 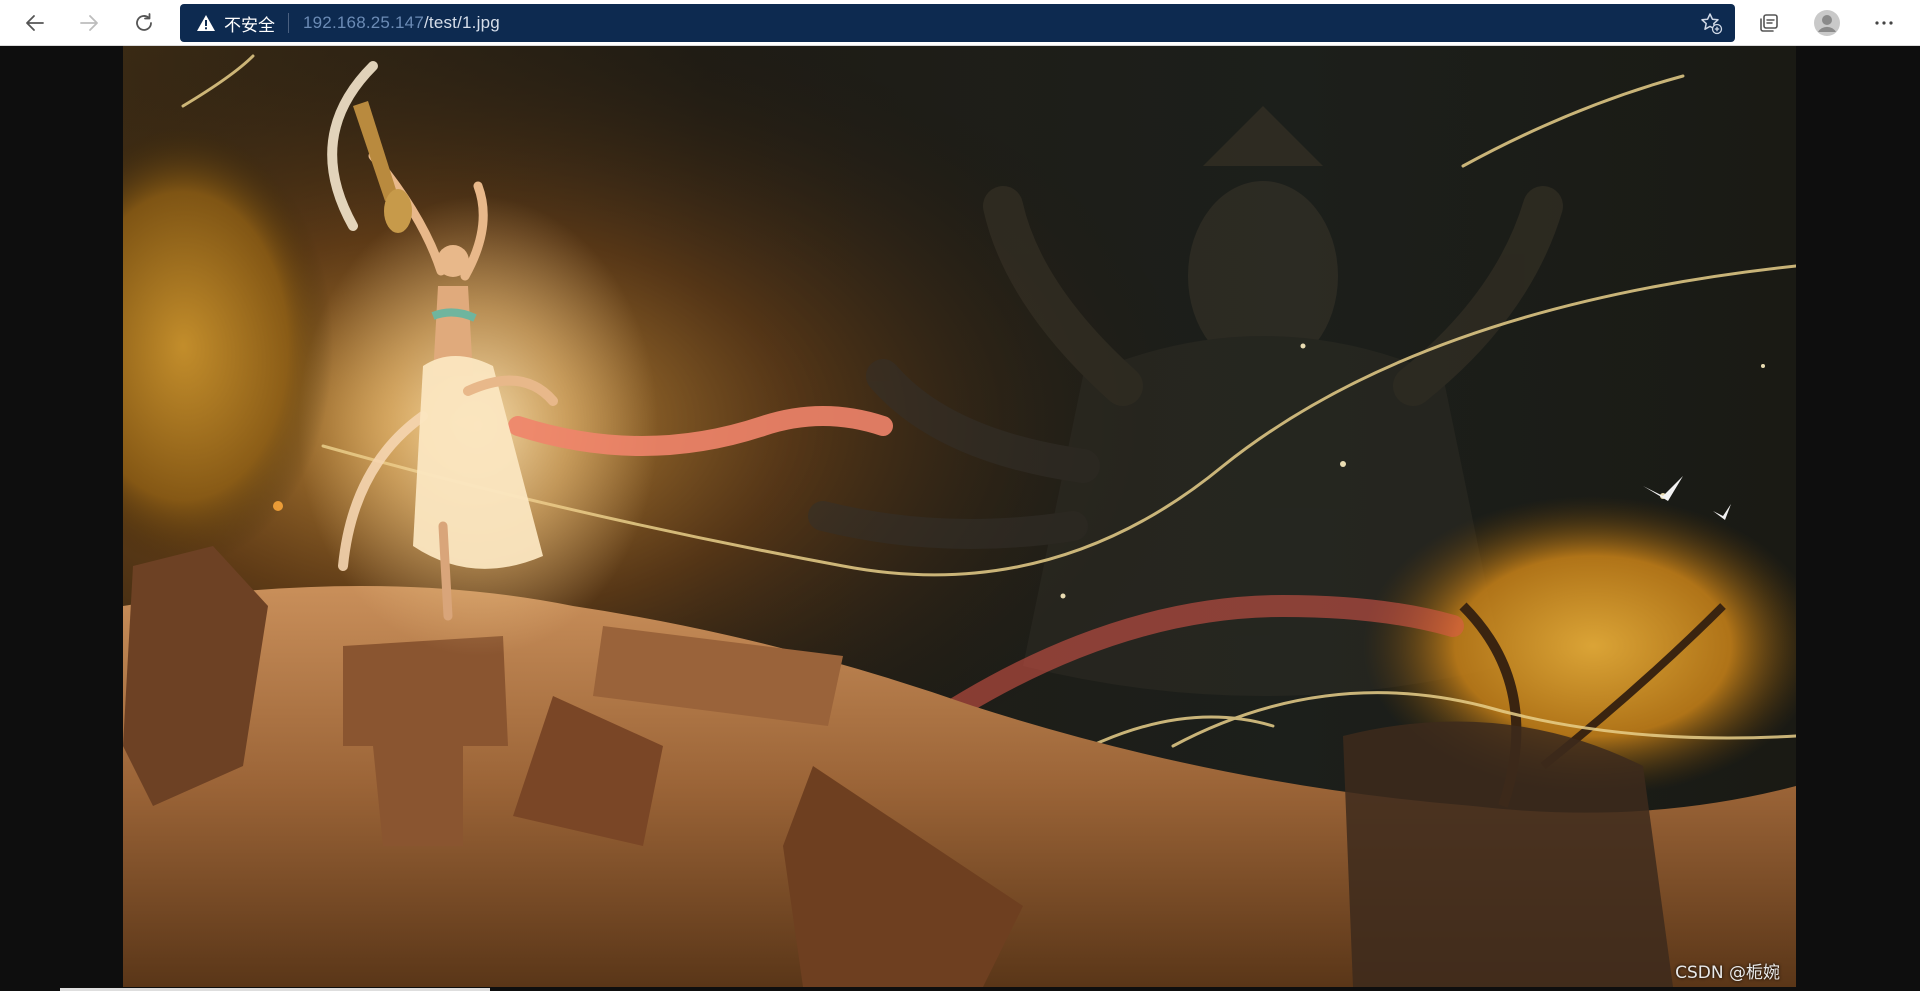 I want to click on collections-button, so click(x=1769, y=23).